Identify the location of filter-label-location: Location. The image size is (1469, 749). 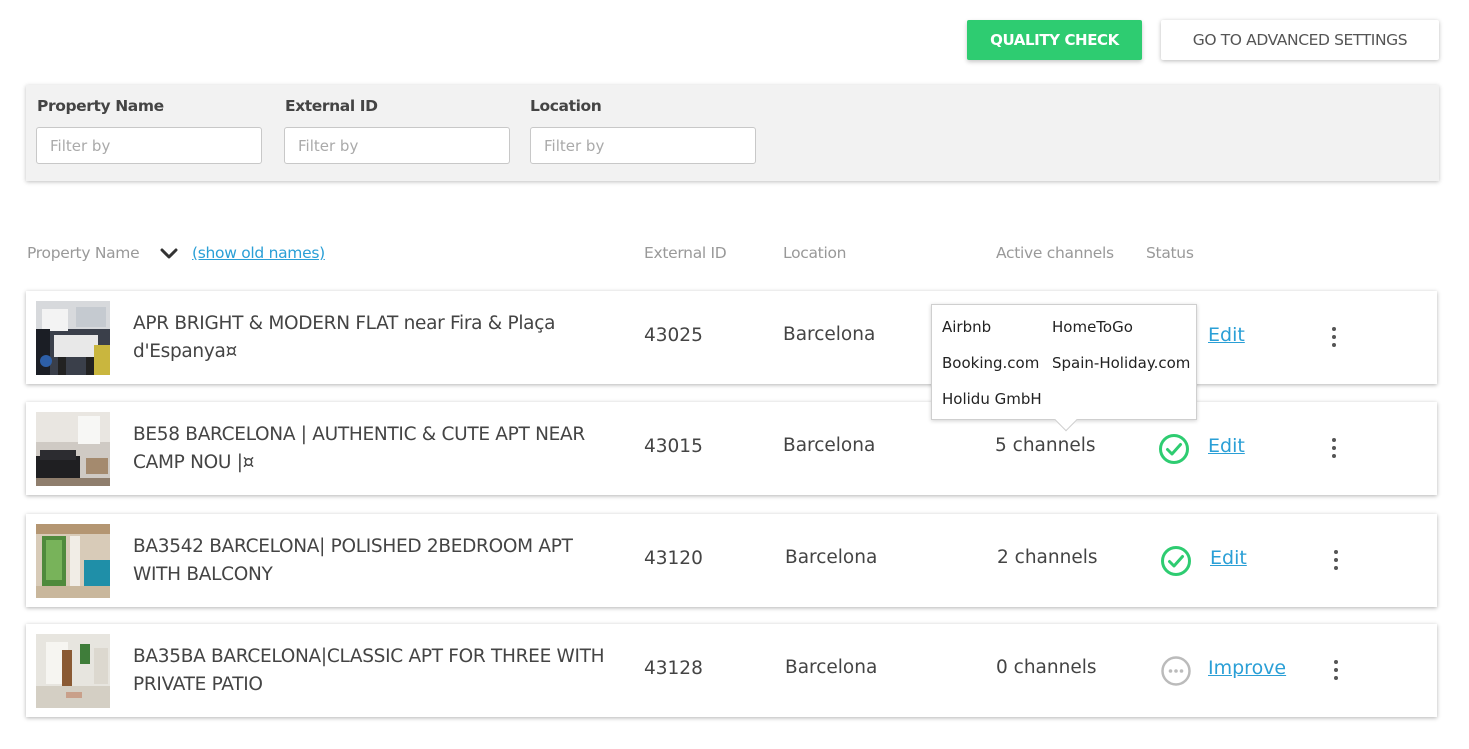
(566, 106).